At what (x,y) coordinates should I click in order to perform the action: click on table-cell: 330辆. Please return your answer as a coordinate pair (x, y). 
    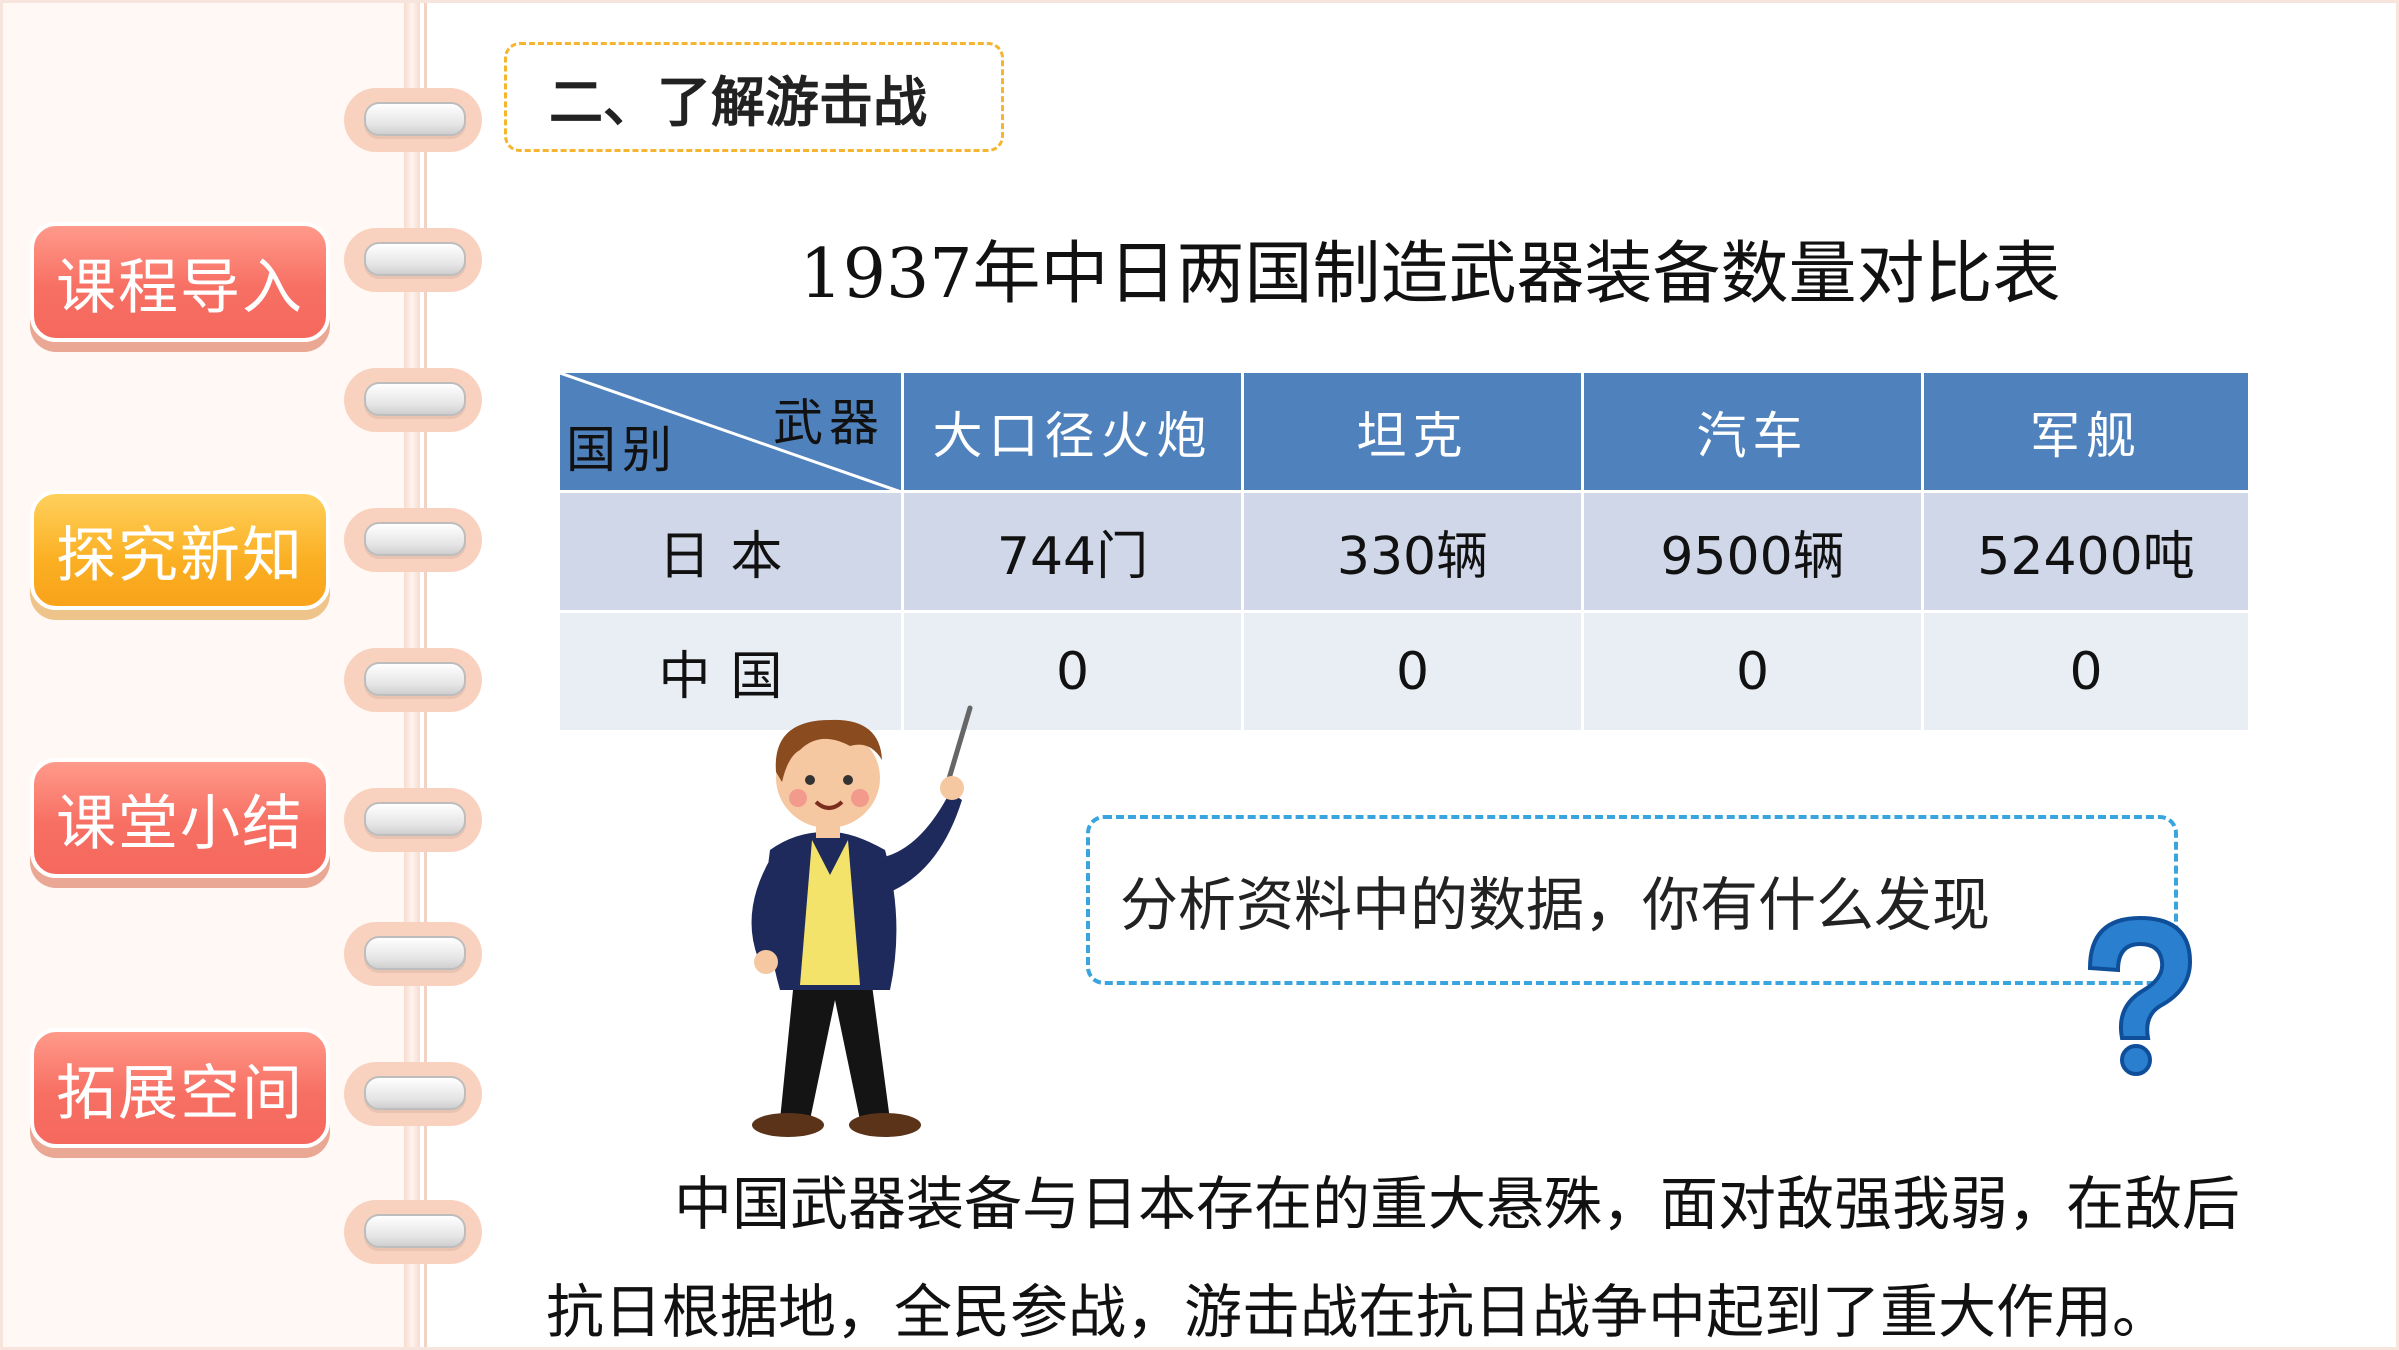
    Looking at the image, I should click on (1414, 553).